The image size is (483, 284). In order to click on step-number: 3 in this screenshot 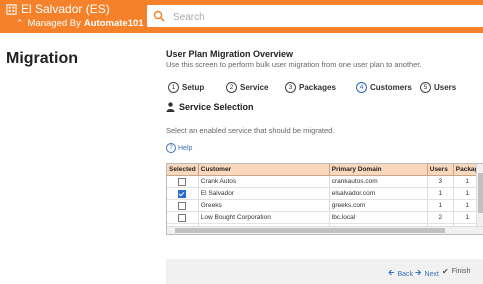, I will do `click(290, 87)`.